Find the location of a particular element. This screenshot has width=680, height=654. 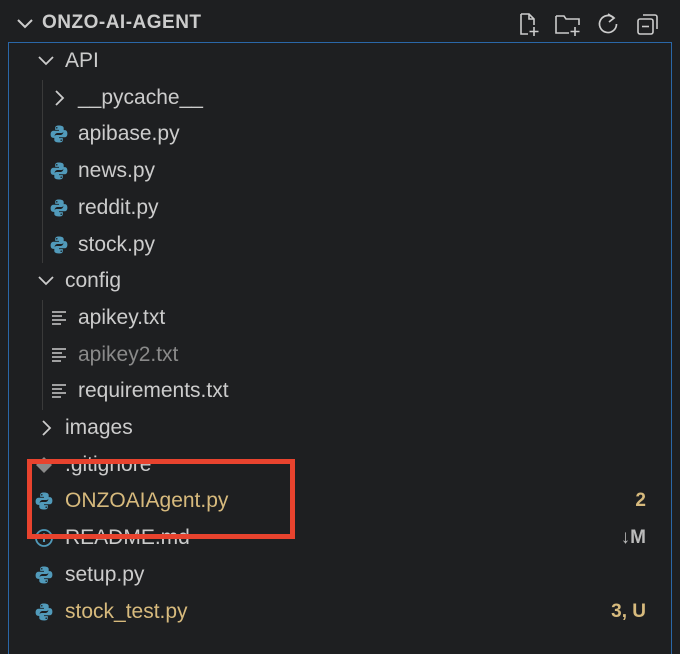

tree-item-label: stock_test.py is located at coordinates (126, 611).